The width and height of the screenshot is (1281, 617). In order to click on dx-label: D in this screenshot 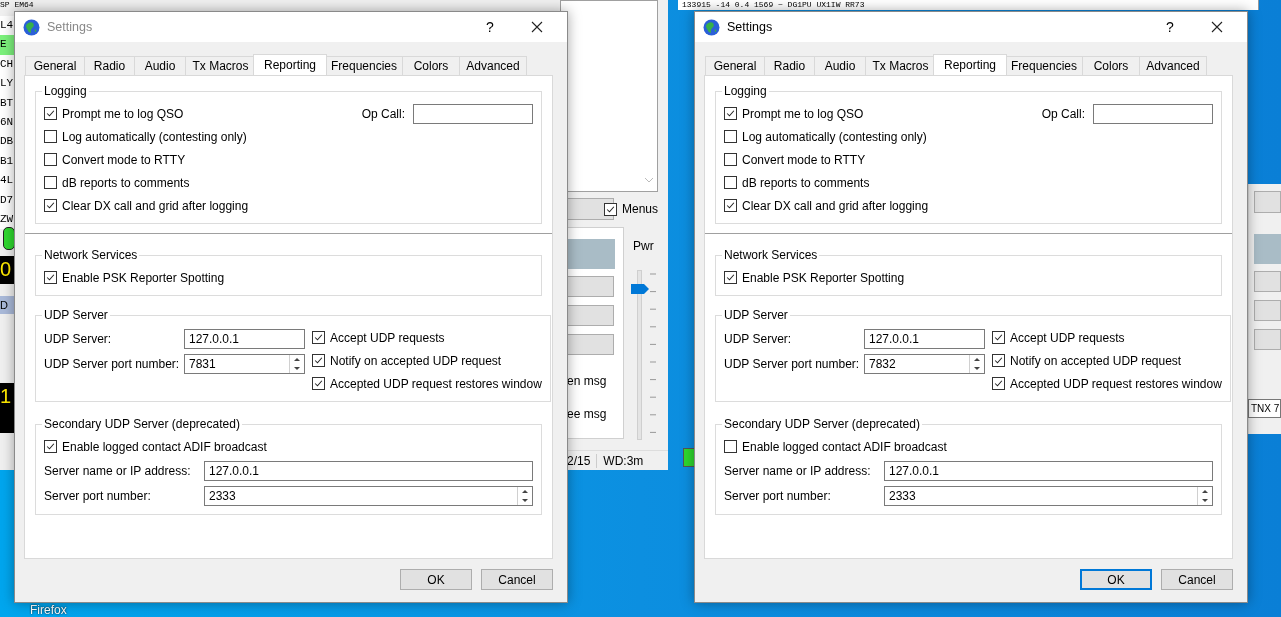, I will do `click(7, 305)`.